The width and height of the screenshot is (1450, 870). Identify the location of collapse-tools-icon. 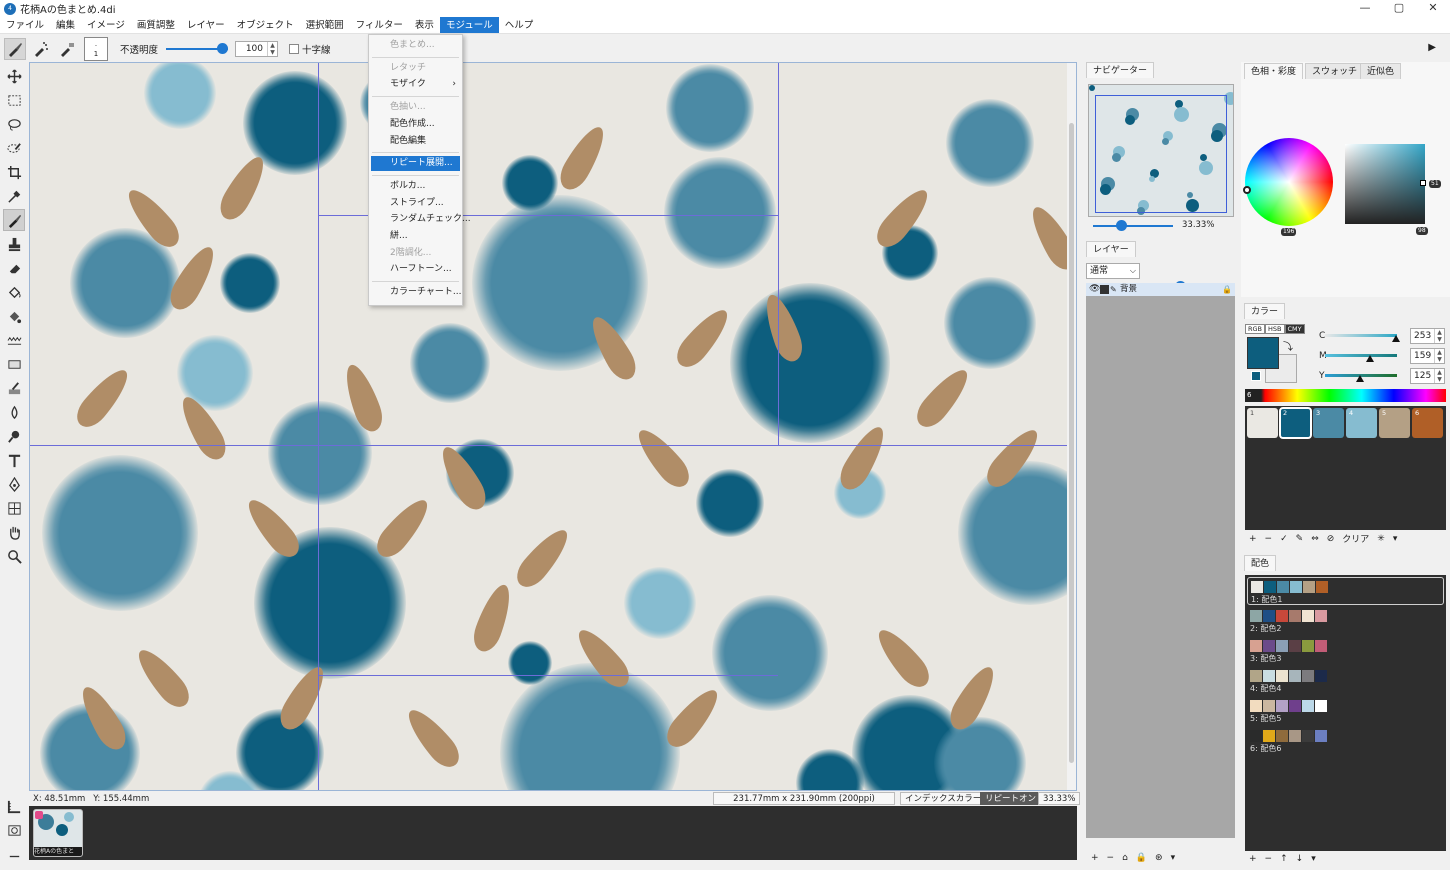
(14, 856).